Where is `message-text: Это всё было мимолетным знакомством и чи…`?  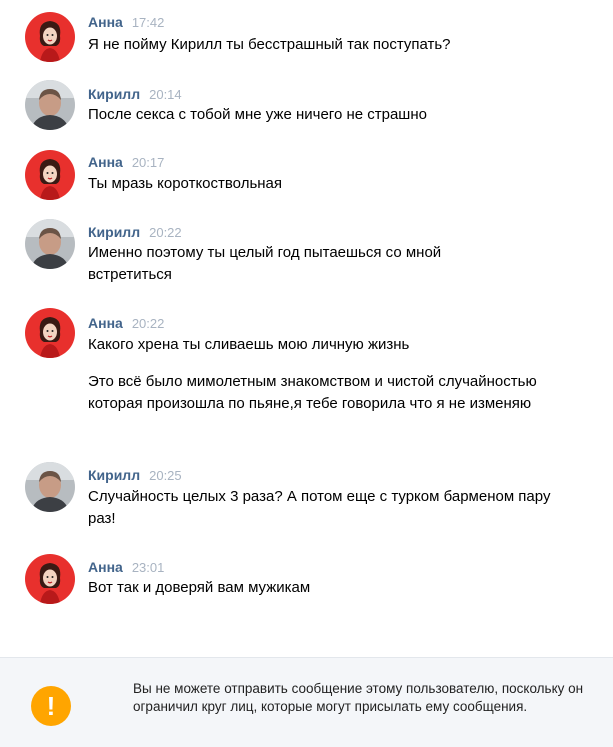 message-text: Это всё было мимолетным знакомством и чи… is located at coordinates (312, 392).